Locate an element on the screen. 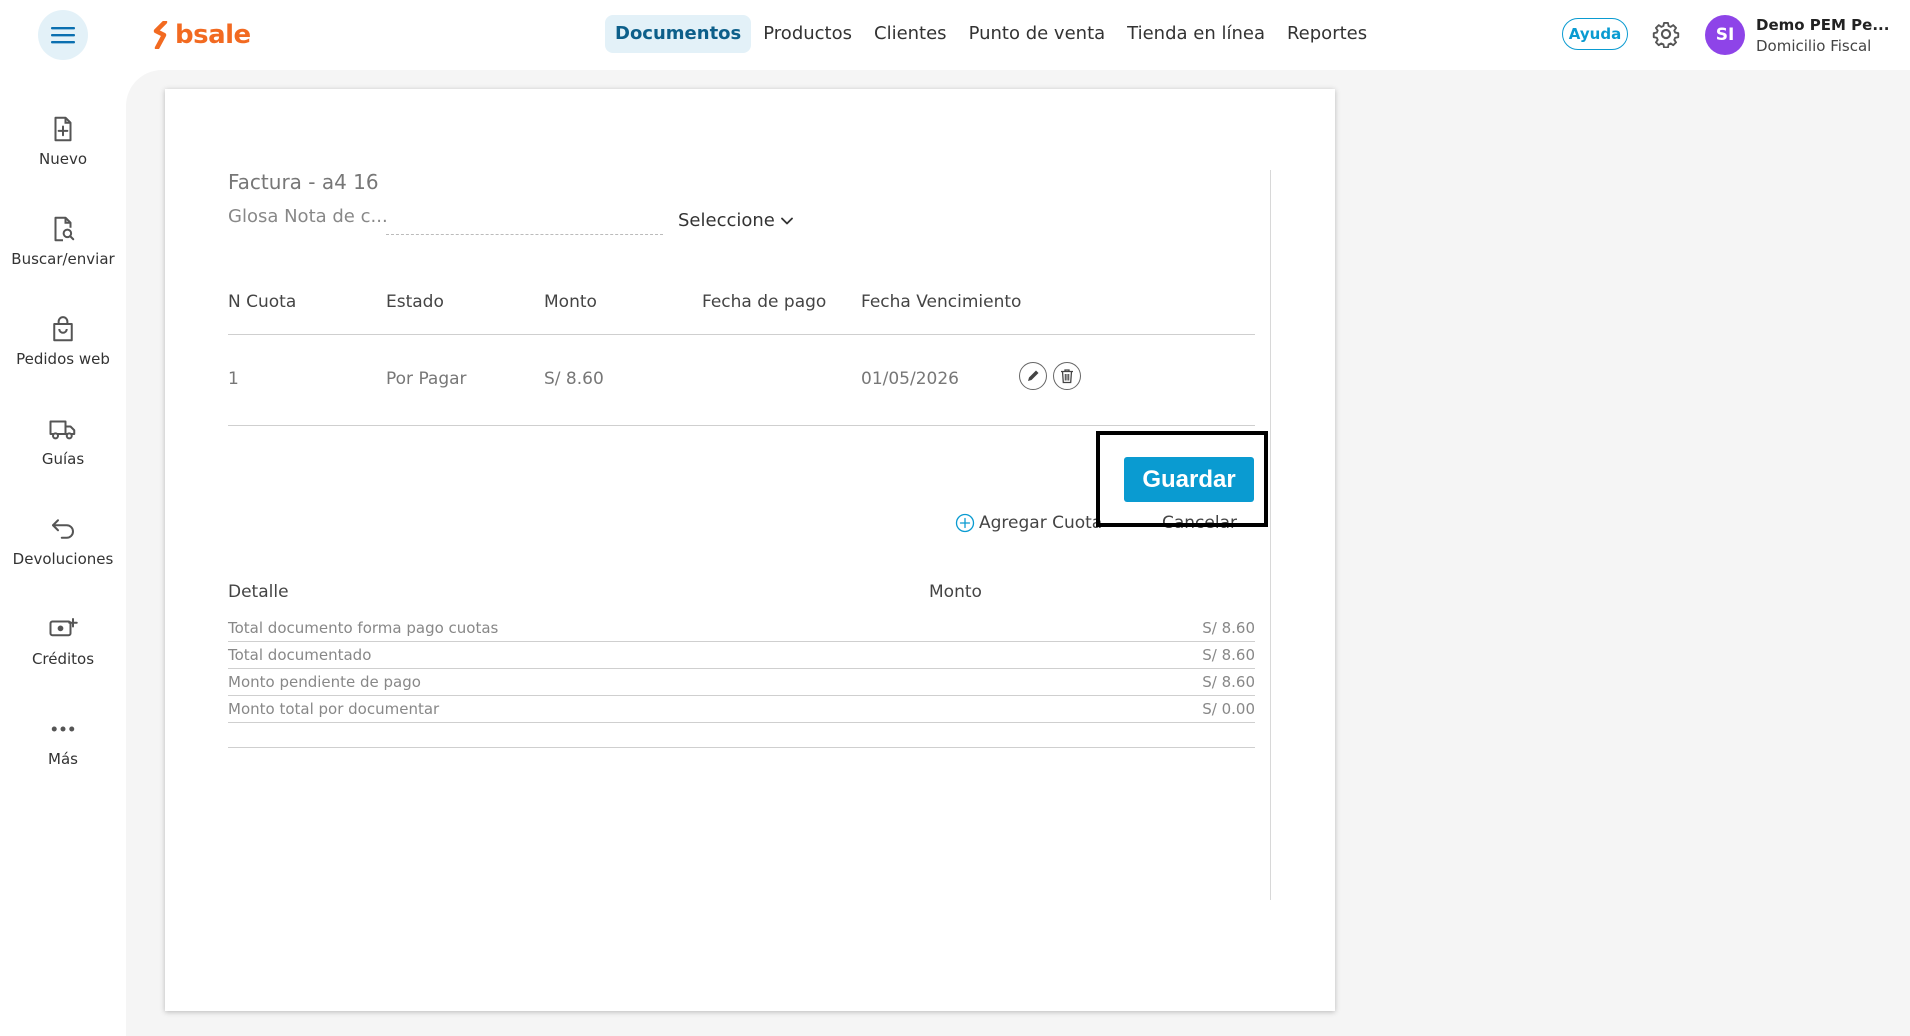 The height and width of the screenshot is (1036, 1910). trash-icon is located at coordinates (1067, 376).